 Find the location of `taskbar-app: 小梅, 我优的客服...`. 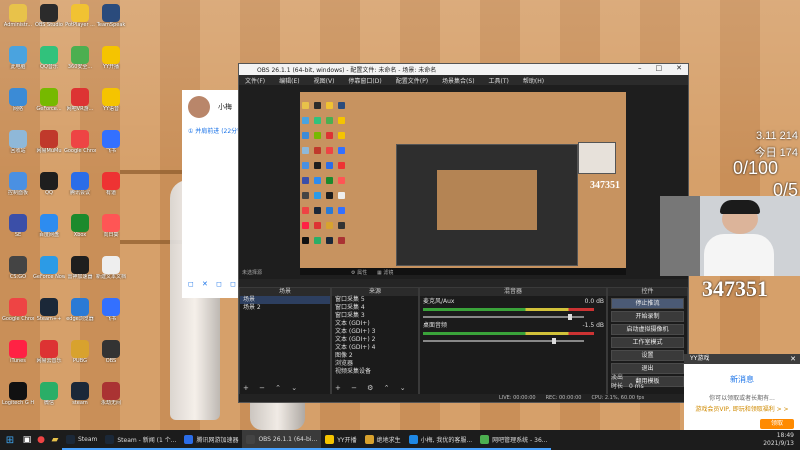

taskbar-app: 小梅, 我优的客服... is located at coordinates (440, 440).